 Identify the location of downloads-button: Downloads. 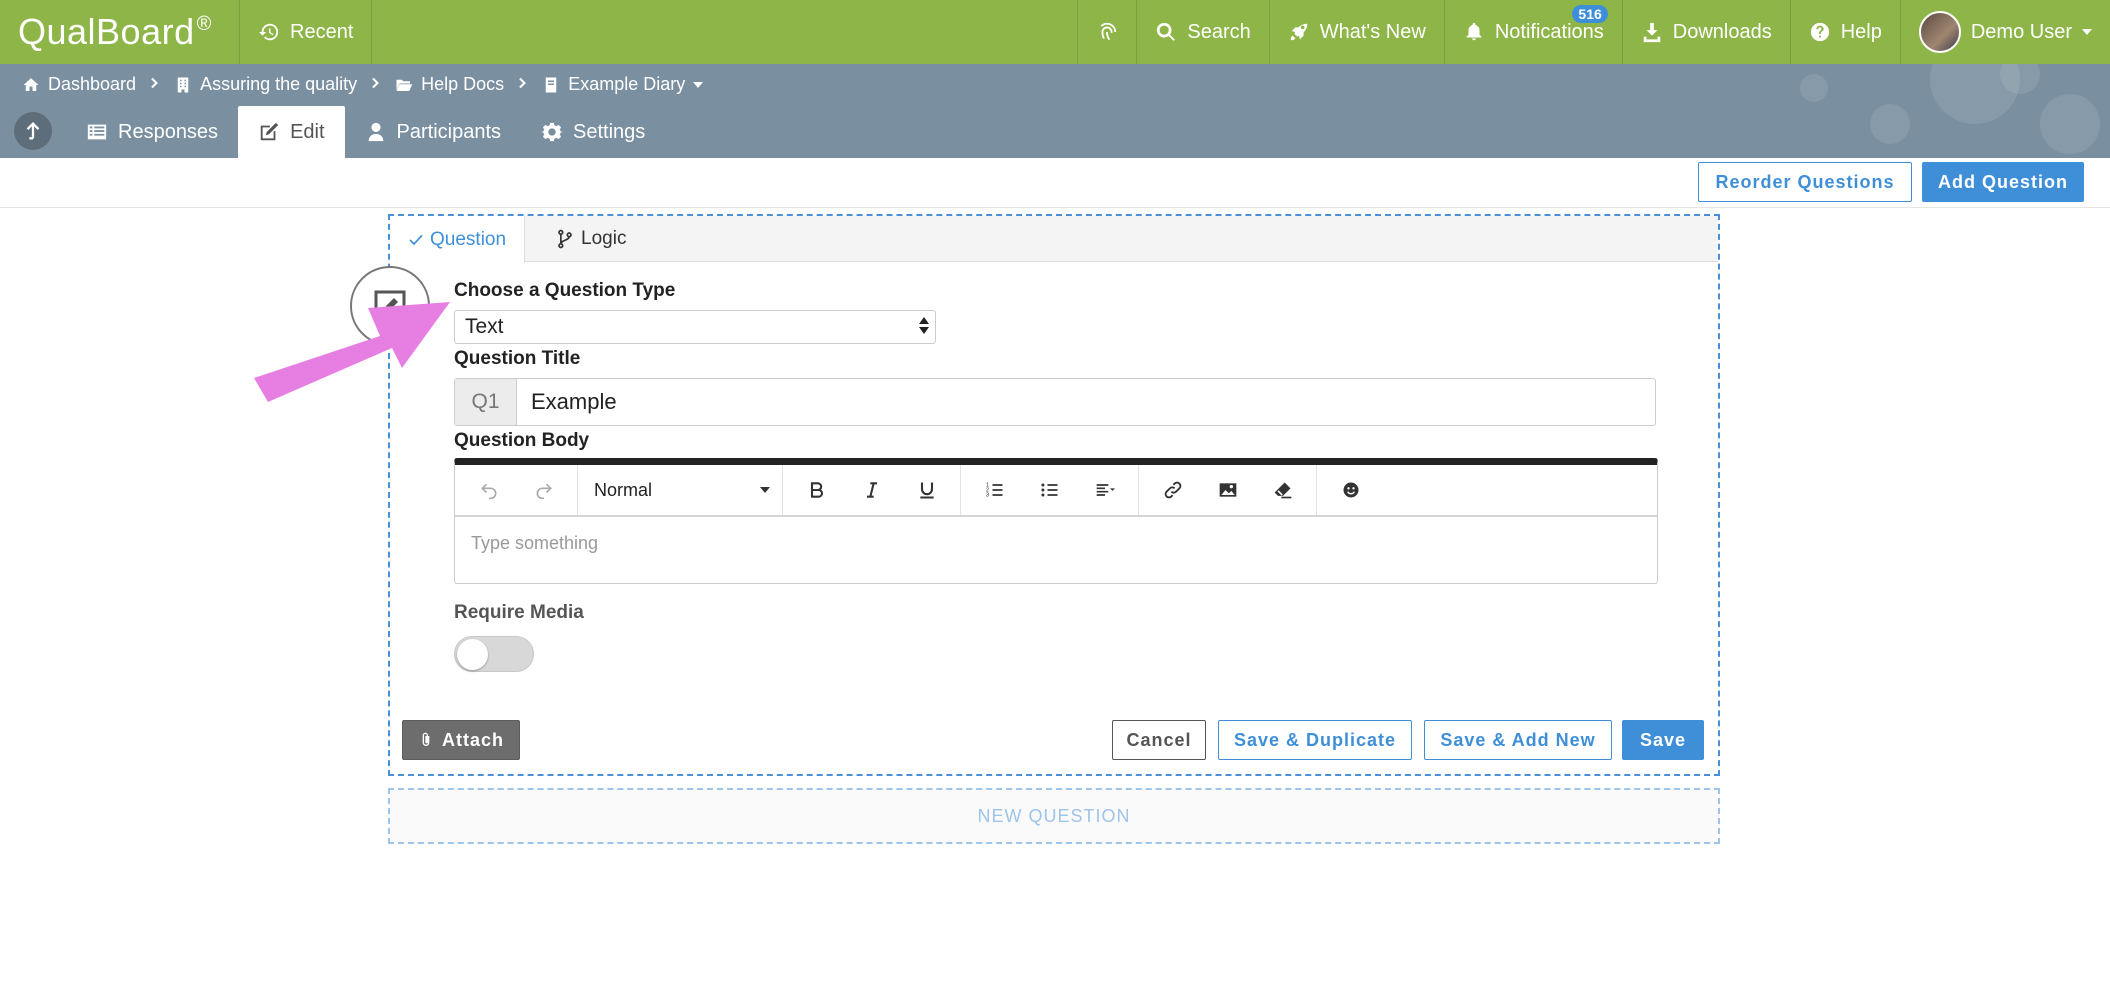
(1707, 32).